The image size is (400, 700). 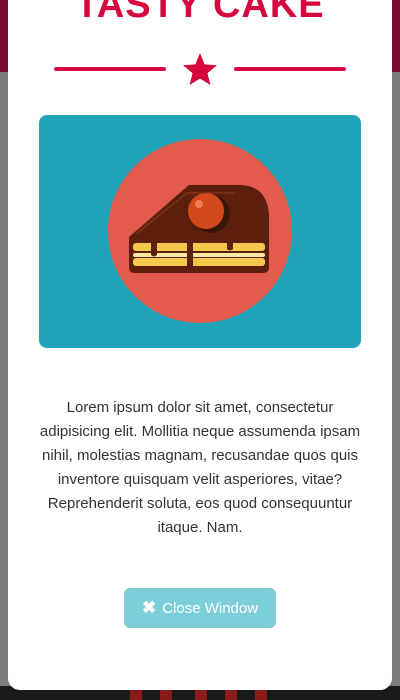 I want to click on close-window-button: ✖ Close Window, so click(x=200, y=608).